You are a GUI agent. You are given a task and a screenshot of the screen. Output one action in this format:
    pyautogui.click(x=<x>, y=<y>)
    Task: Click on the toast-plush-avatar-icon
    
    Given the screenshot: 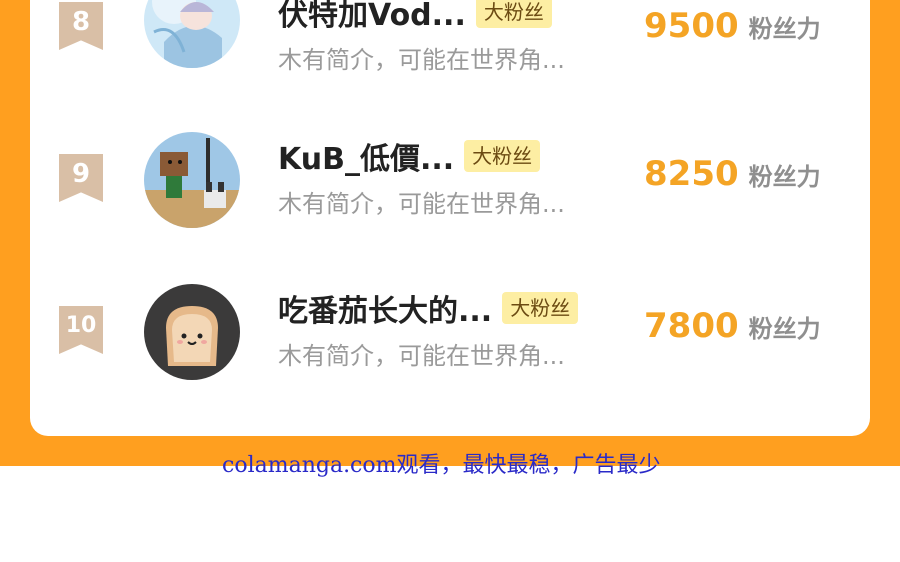 What is the action you would take?
    pyautogui.click(x=192, y=332)
    